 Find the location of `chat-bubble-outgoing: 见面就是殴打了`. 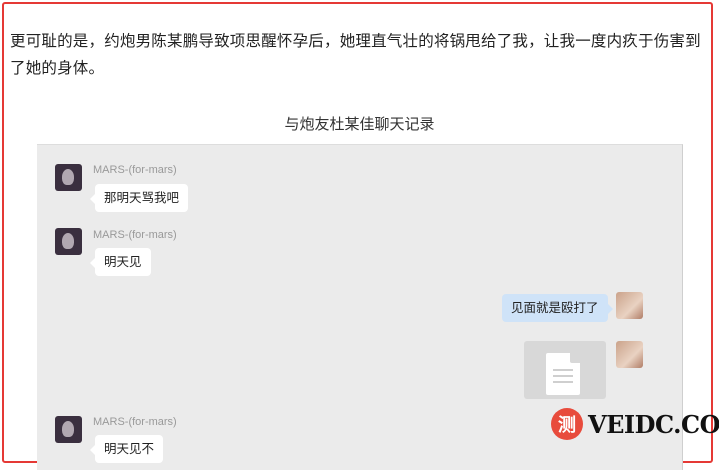

chat-bubble-outgoing: 见面就是殴打了 is located at coordinates (557, 308).